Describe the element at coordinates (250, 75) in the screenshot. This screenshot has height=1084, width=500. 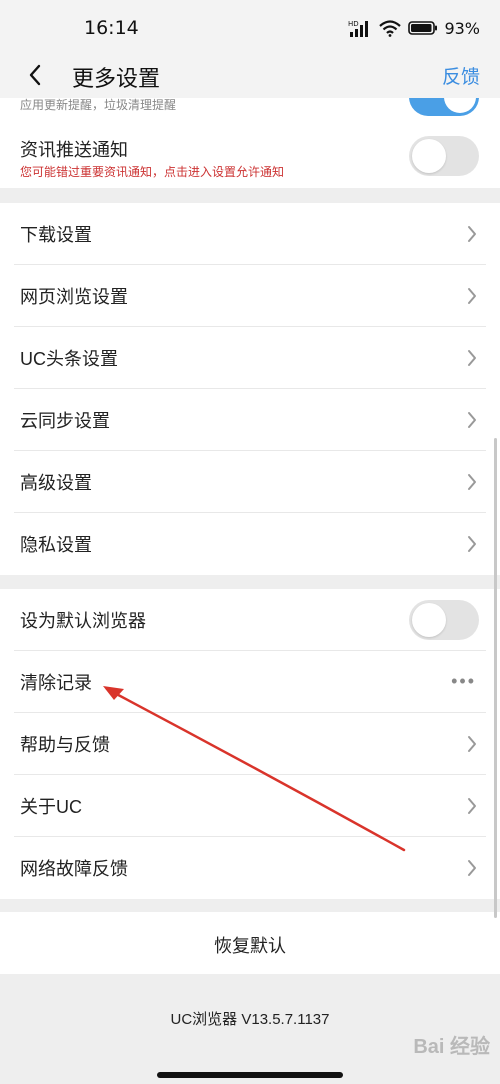
I see `header-bar: 更多设置 反馈` at that location.